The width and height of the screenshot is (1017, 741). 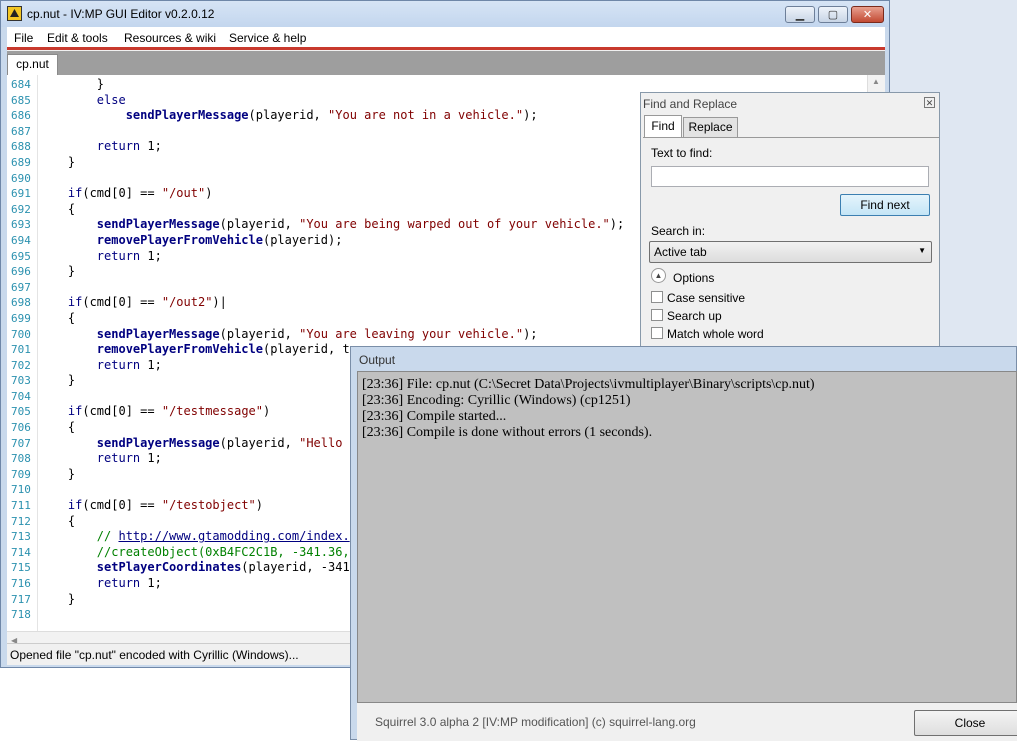 What do you see at coordinates (170, 38) in the screenshot?
I see `menu-resources-wiki: Resources & wiki` at bounding box center [170, 38].